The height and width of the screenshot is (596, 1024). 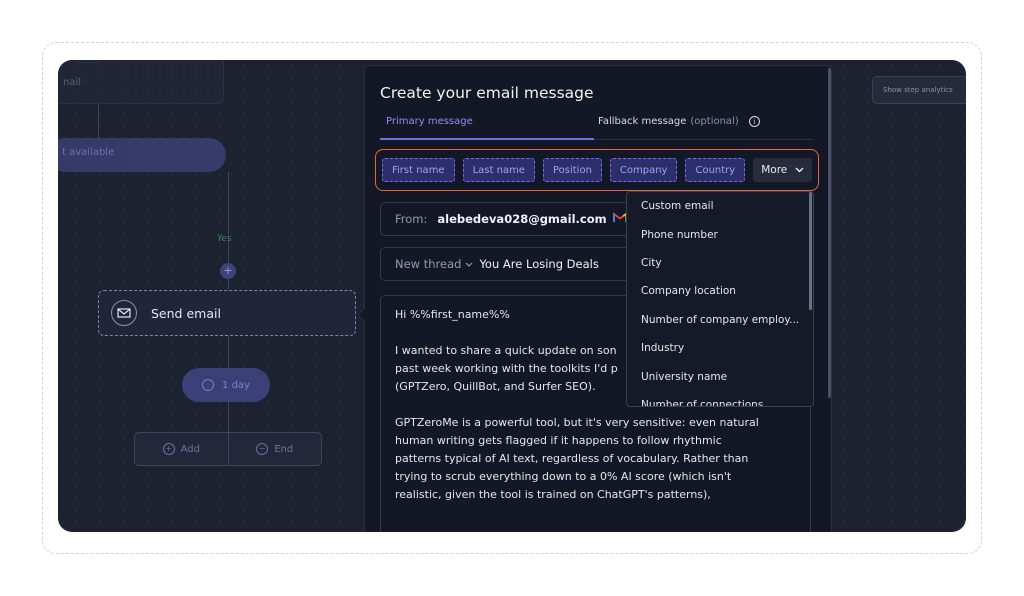 I want to click on body-line: I wanted to share a quick update on son, so click(x=506, y=350).